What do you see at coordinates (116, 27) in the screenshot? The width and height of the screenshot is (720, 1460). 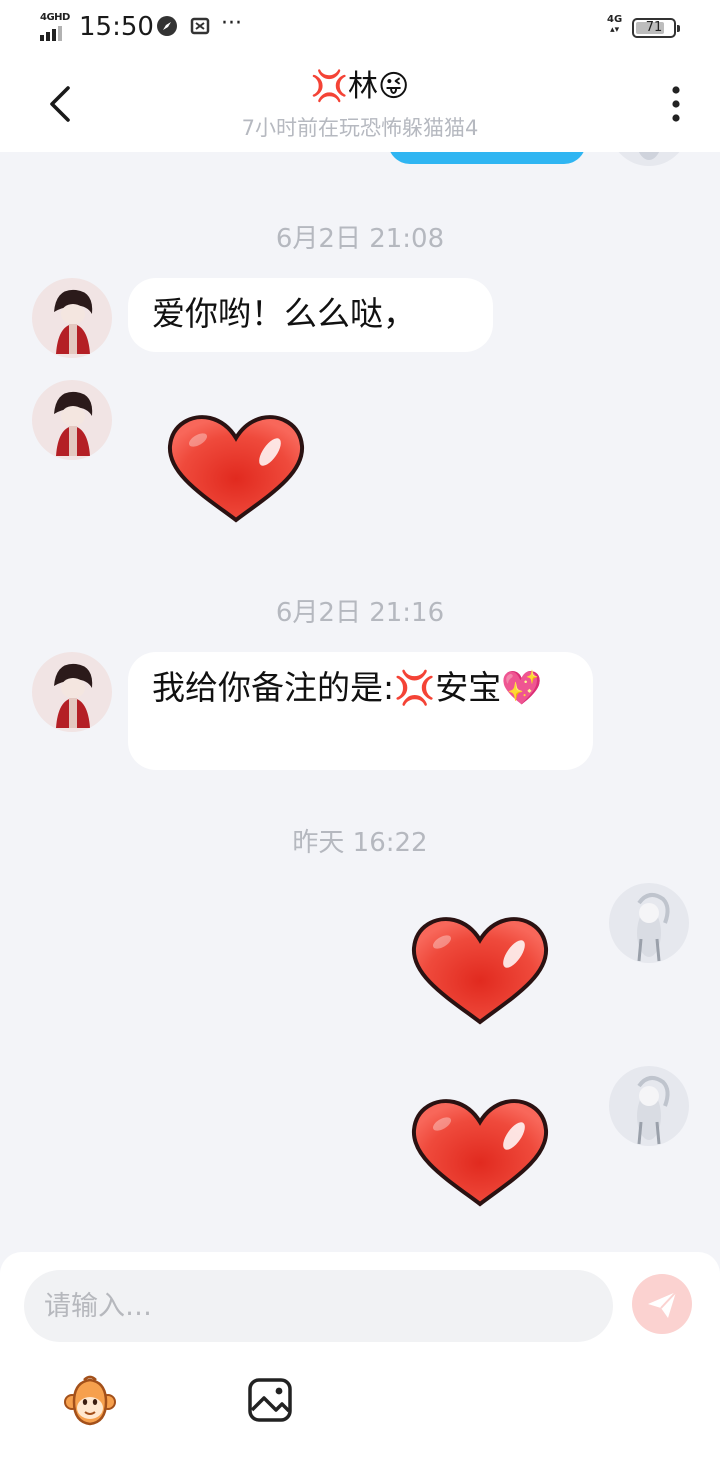 I see `status-time: 15:50` at bounding box center [116, 27].